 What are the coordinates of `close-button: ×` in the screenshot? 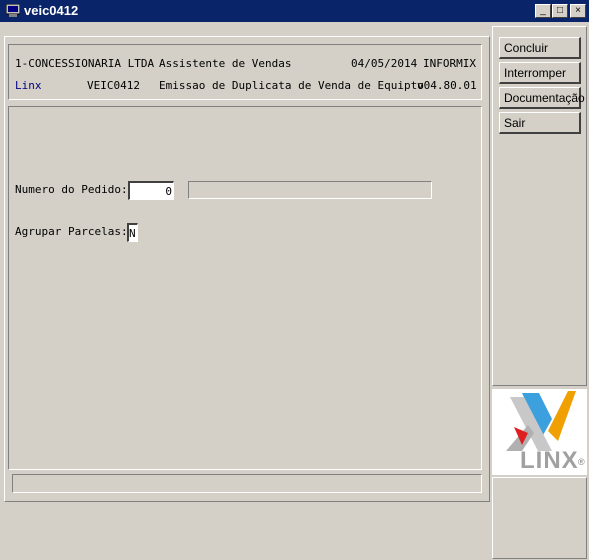 It's located at (578, 11).